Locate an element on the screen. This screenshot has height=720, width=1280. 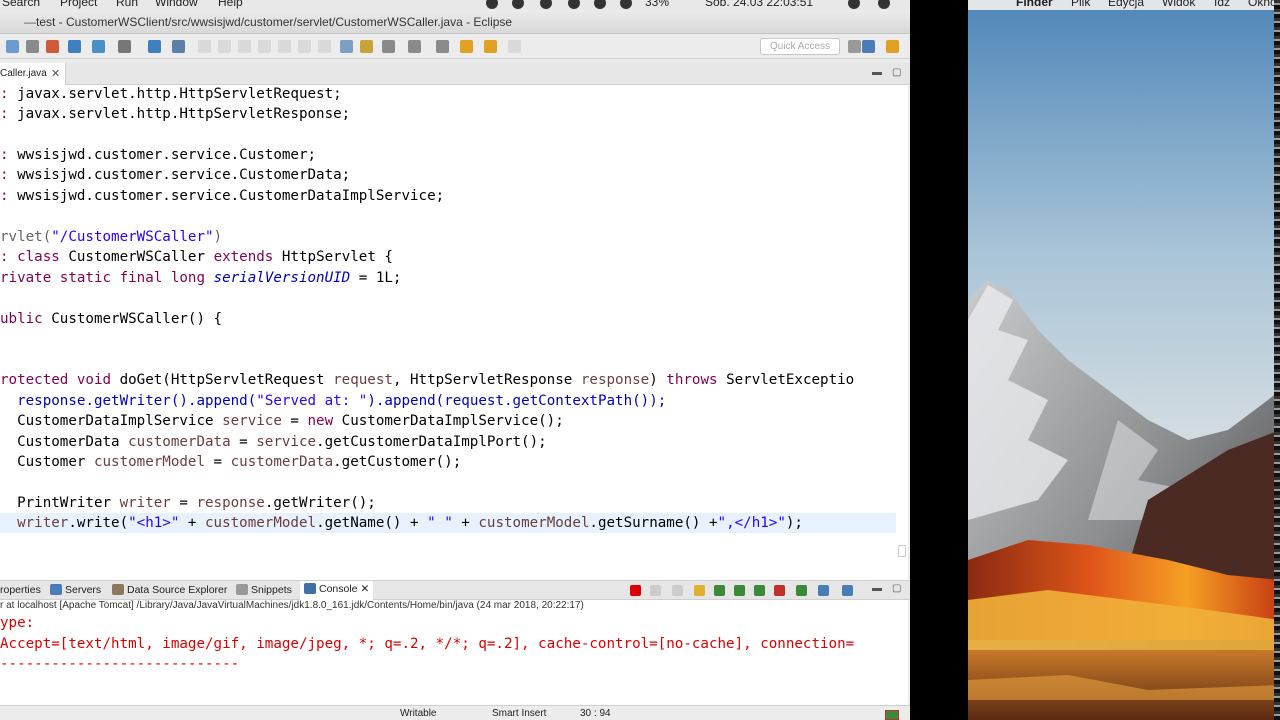
show-stdout-icon is located at coordinates (759, 590).